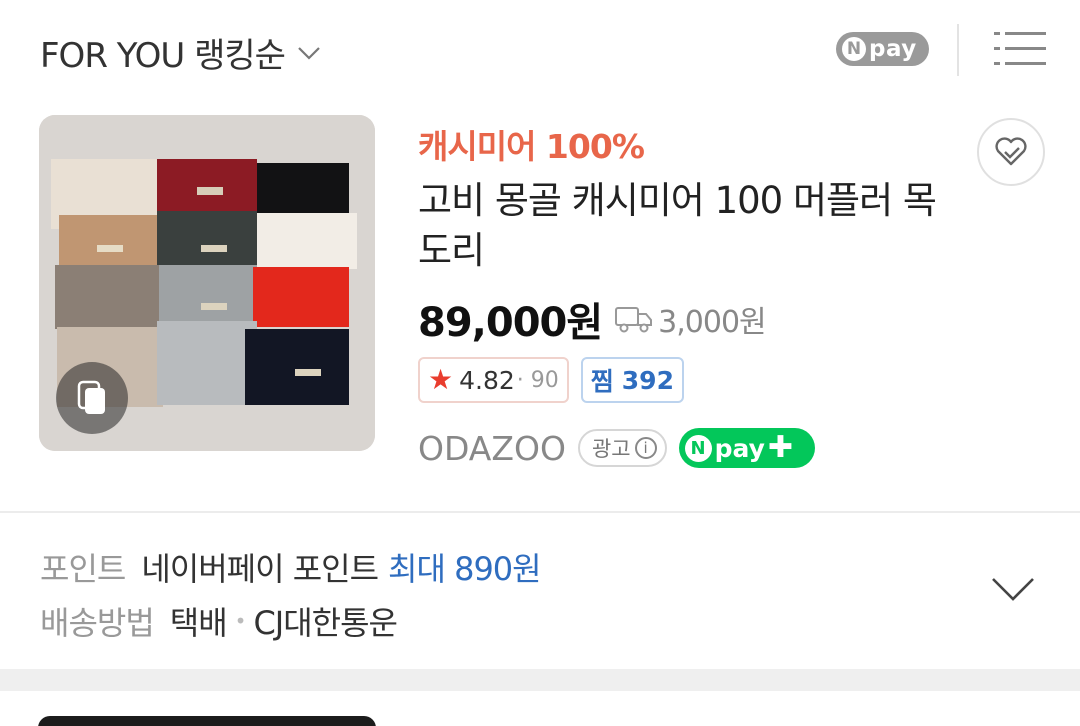  Describe the element at coordinates (1020, 49) in the screenshot. I see `list-view-icon` at that location.